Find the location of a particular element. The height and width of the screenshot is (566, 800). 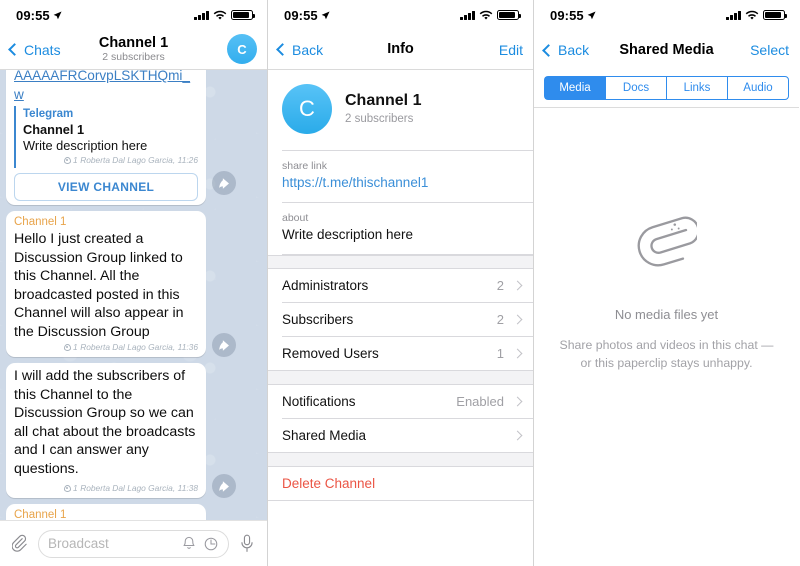

cellular-bars-icon is located at coordinates (201, 15).